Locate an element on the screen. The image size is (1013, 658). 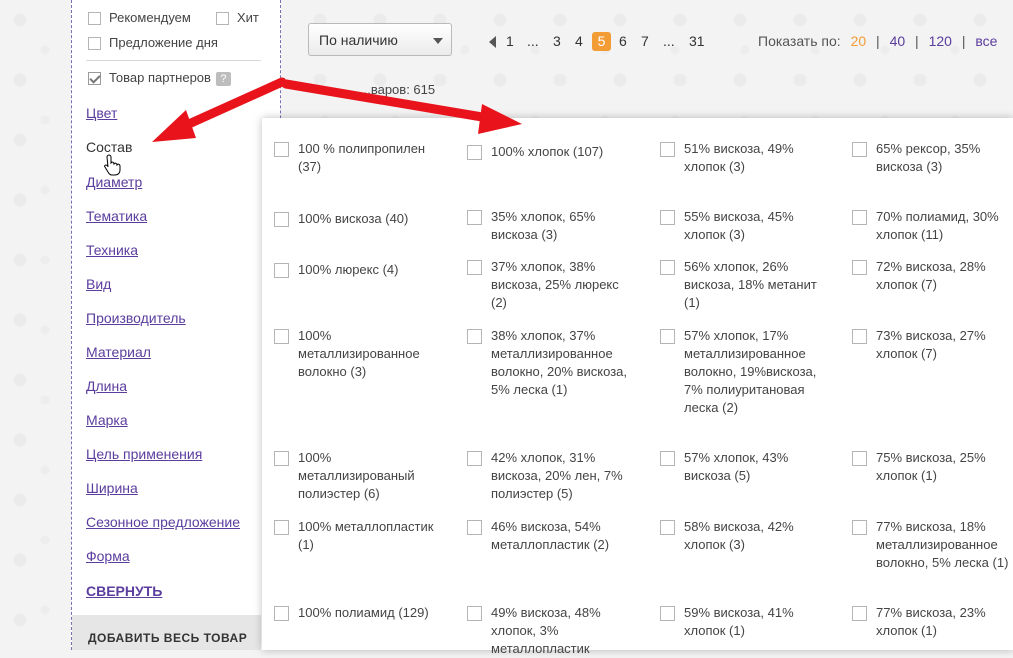
goods-count: ...варов: 615 is located at coordinates (398, 89).